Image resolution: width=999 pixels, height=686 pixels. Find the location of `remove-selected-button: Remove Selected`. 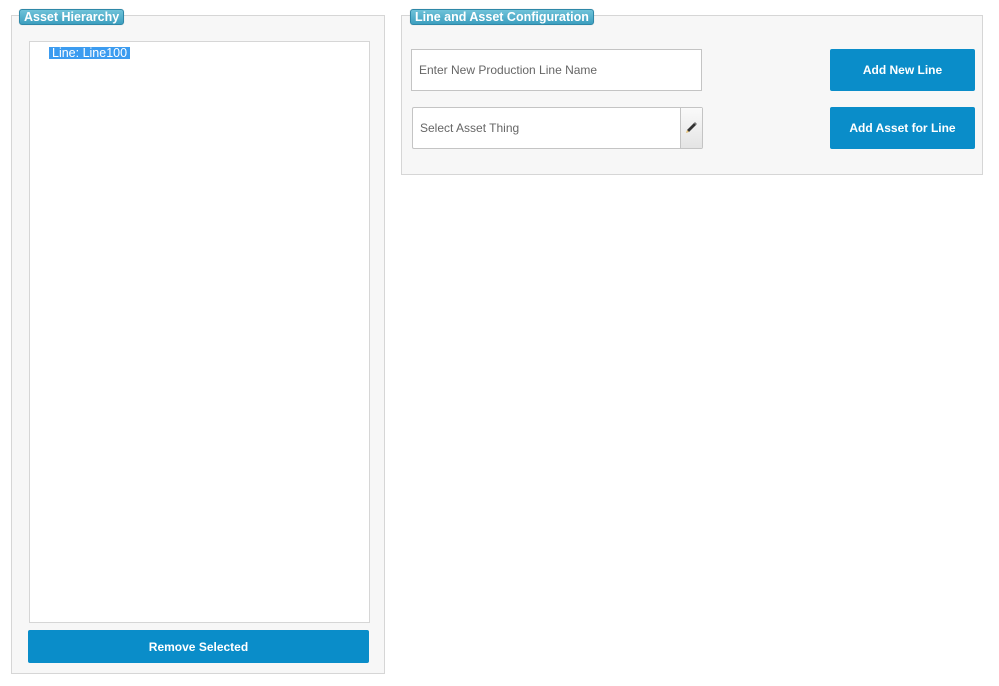

remove-selected-button: Remove Selected is located at coordinates (198, 646).